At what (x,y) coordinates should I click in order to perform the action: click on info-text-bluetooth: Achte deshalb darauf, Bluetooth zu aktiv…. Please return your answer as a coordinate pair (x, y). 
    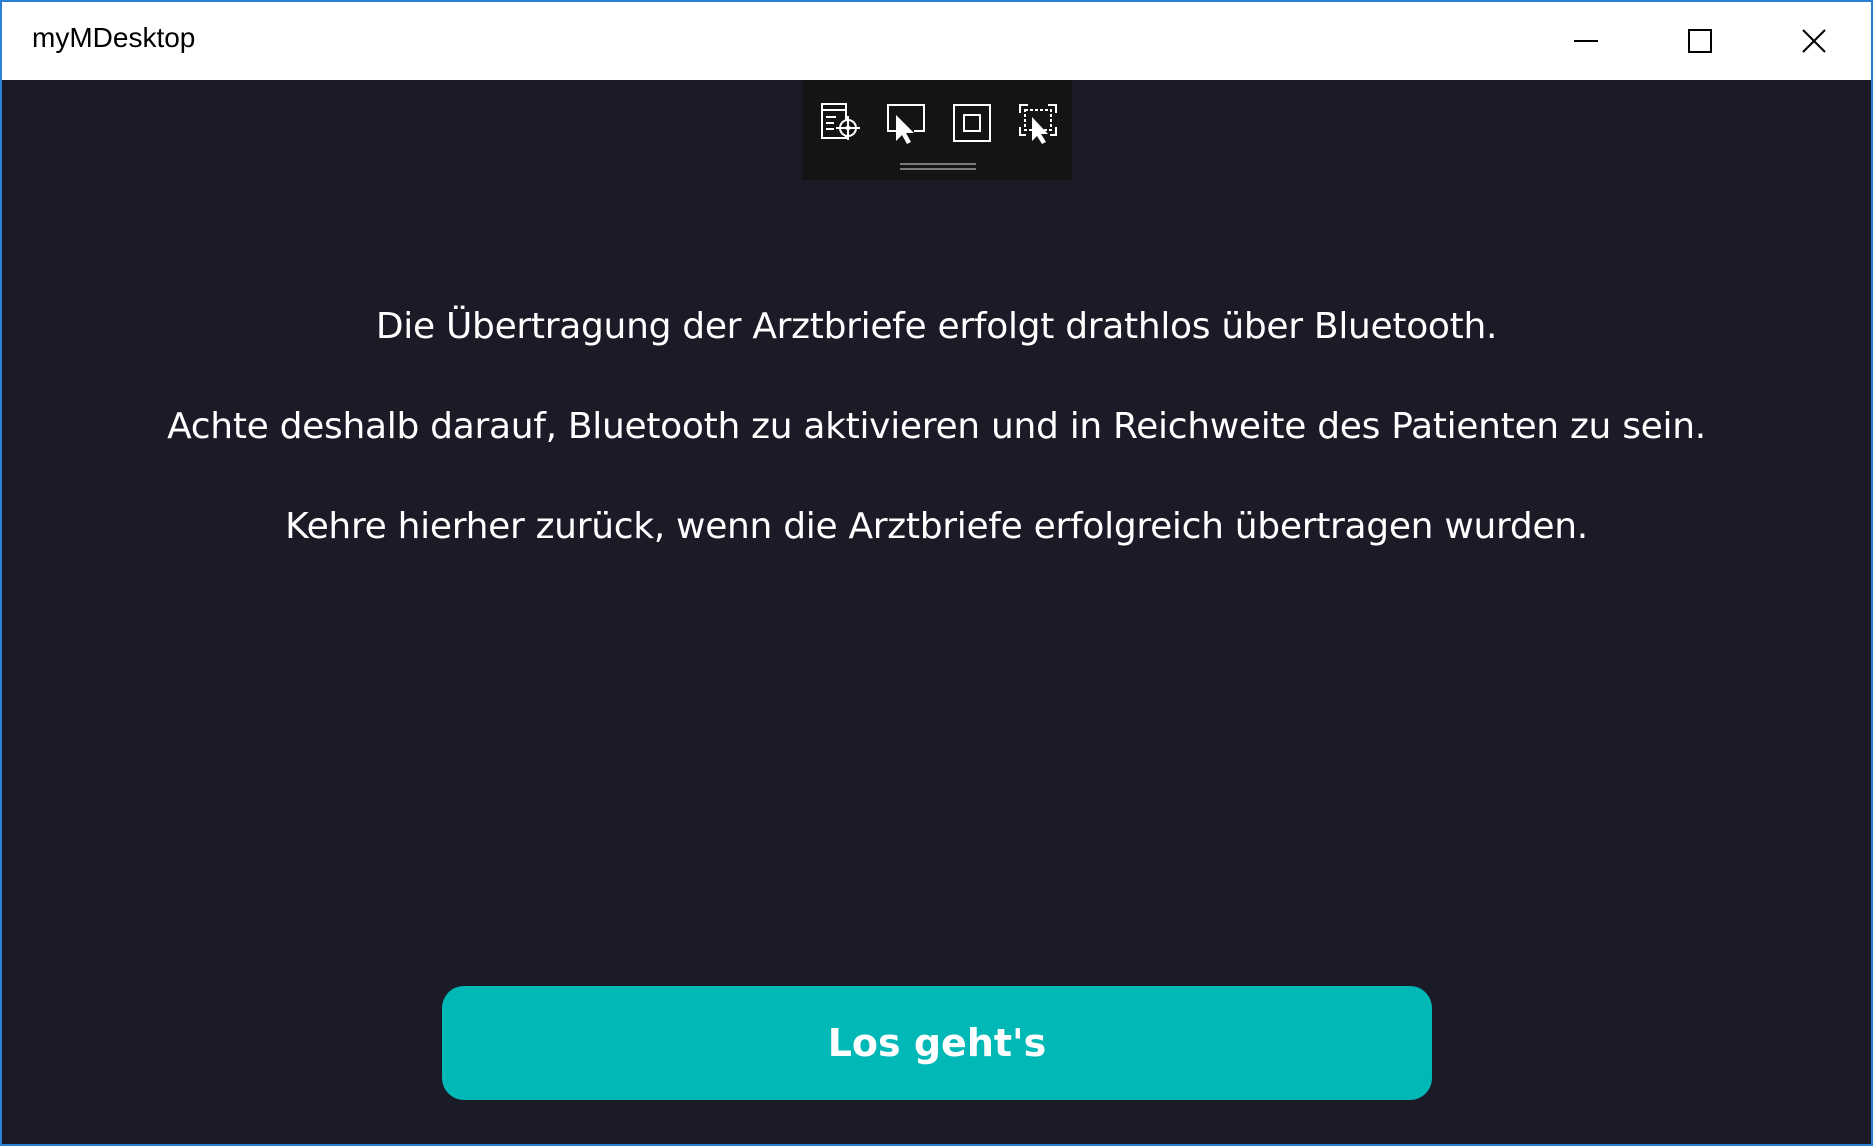
    Looking at the image, I should click on (936, 426).